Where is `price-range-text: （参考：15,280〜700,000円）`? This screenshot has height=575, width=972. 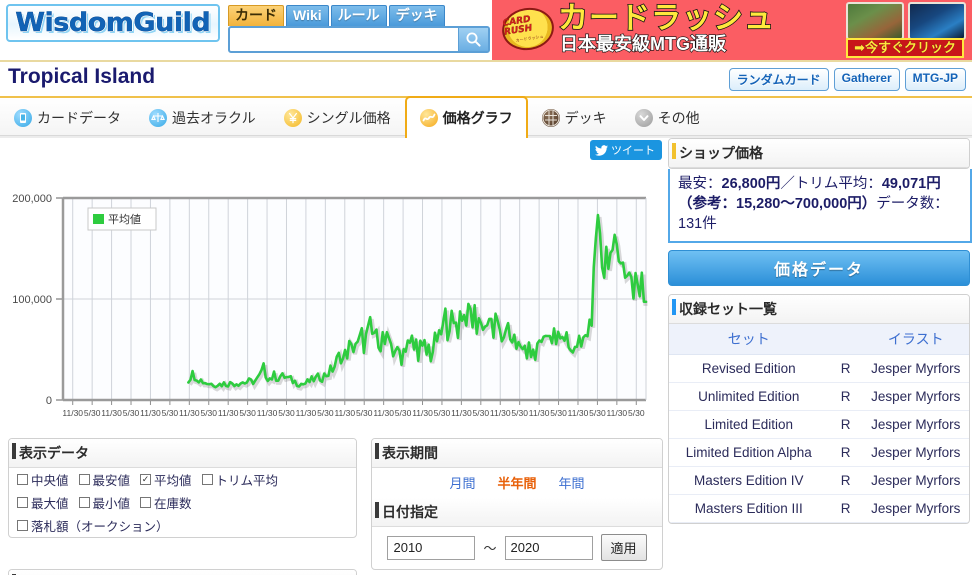 price-range-text: （参考：15,280〜700,000円） is located at coordinates (777, 204).